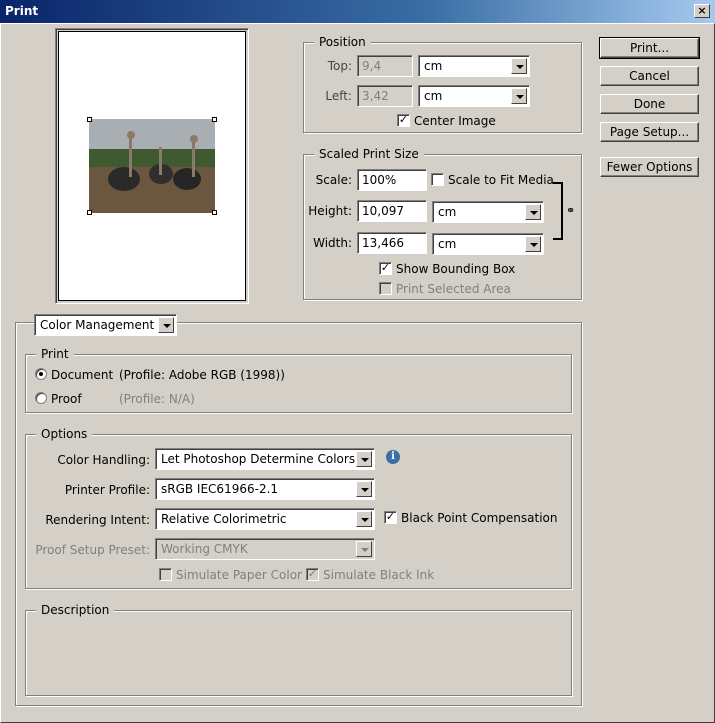 The image size is (715, 723). I want to click on left-unit-select: cm, so click(474, 96).